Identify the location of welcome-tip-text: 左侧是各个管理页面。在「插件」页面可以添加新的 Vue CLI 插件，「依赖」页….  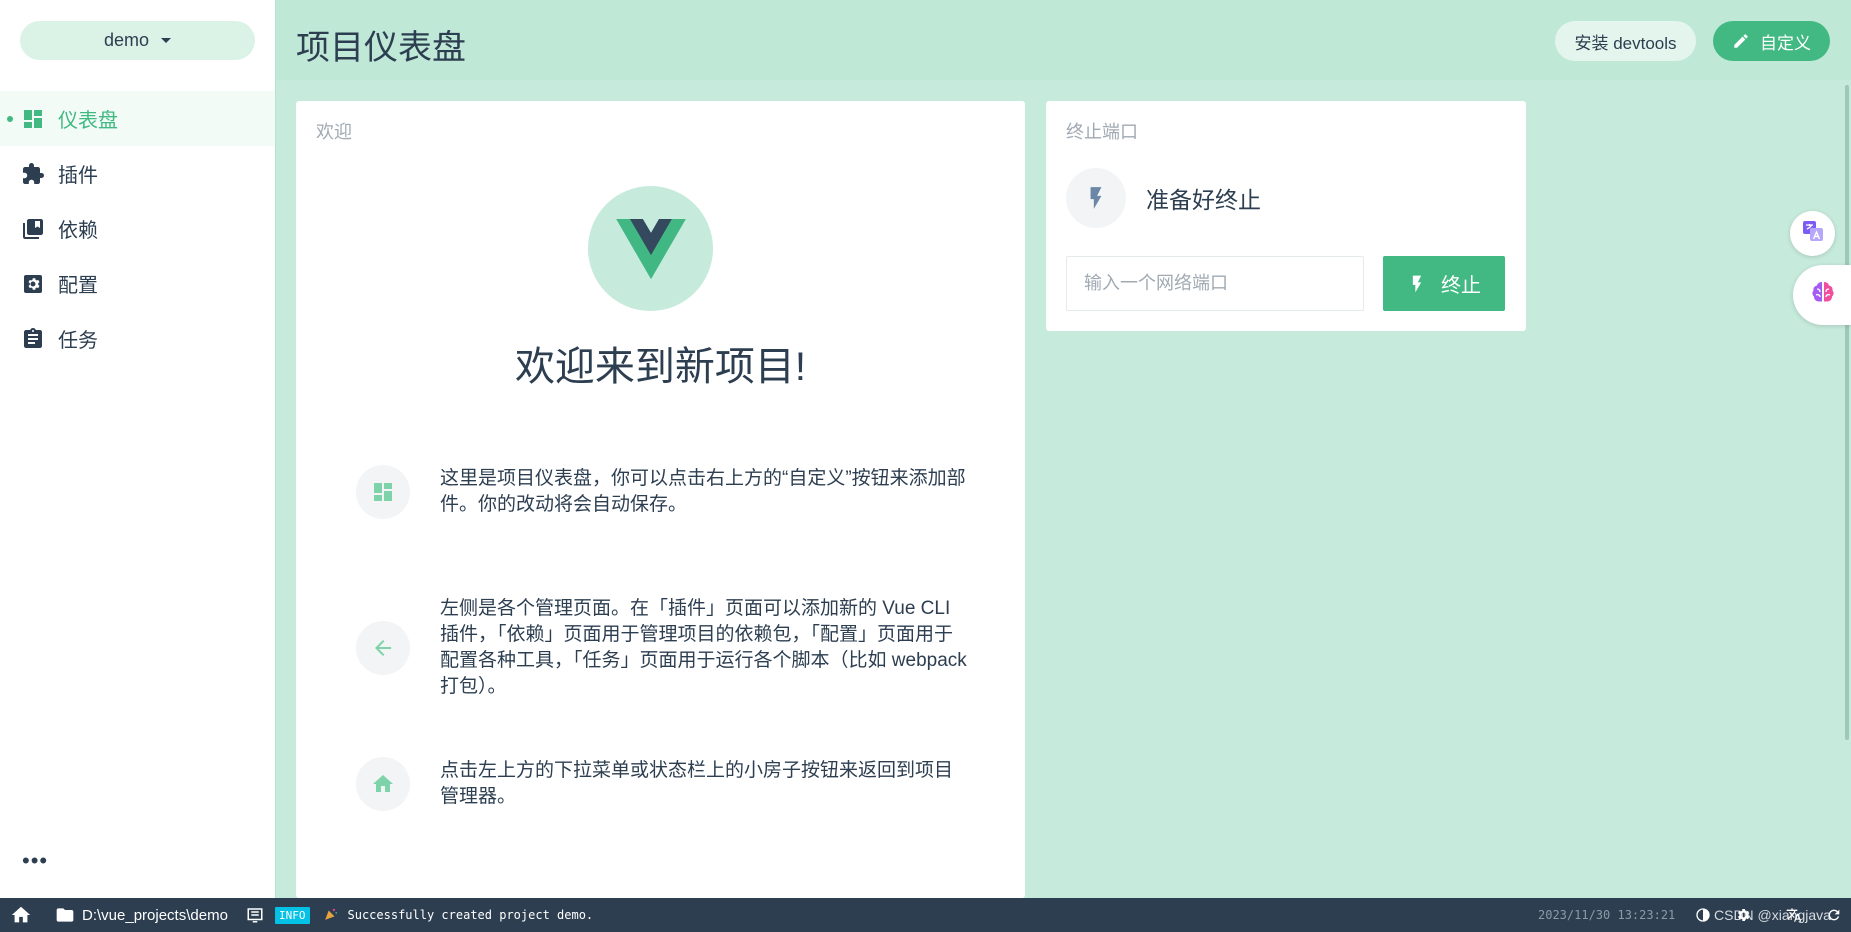
(703, 647).